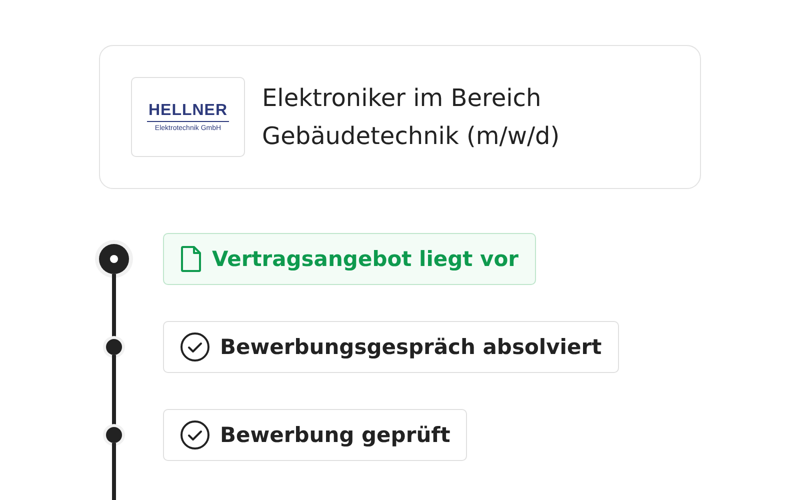 The height and width of the screenshot is (500, 800). What do you see at coordinates (402, 98) in the screenshot?
I see `job-title: Elektroniker im Bereich` at bounding box center [402, 98].